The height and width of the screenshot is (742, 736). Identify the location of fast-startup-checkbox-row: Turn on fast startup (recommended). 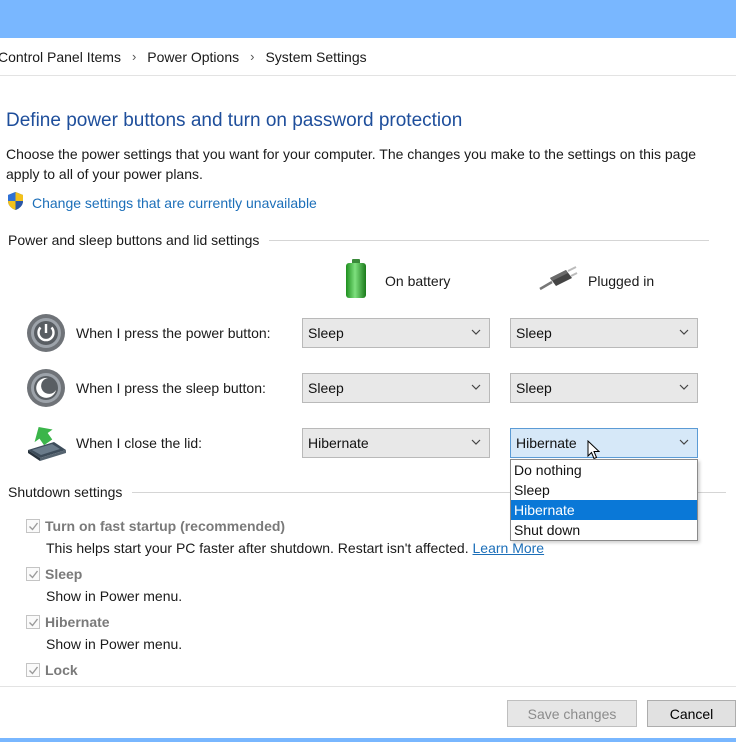
(155, 526).